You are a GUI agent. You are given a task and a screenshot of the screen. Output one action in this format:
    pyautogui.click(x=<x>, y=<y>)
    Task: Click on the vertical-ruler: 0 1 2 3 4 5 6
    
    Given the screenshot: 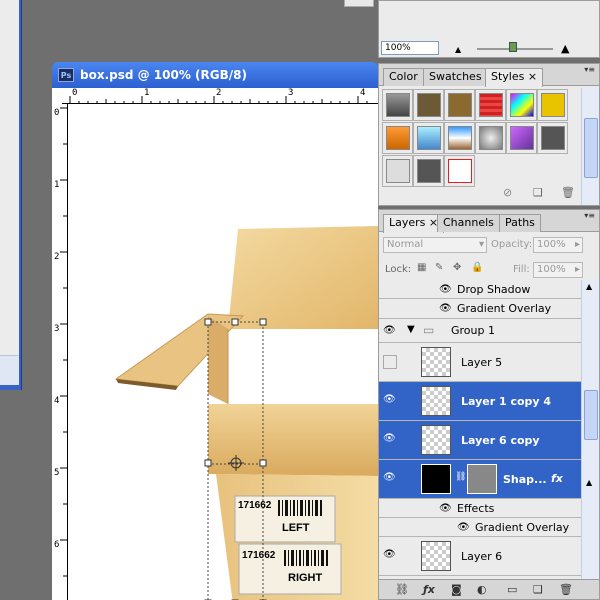 What is the action you would take?
    pyautogui.click(x=60, y=352)
    